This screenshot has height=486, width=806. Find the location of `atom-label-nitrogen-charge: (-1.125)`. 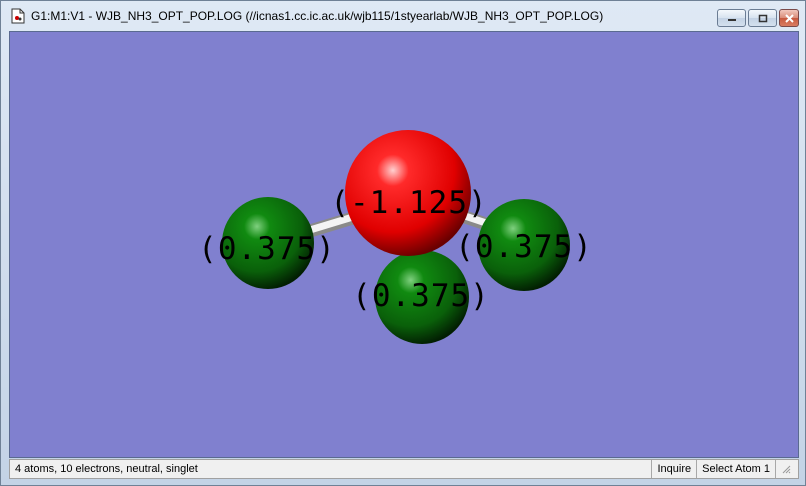

atom-label-nitrogen-charge: (-1.125) is located at coordinates (408, 203).